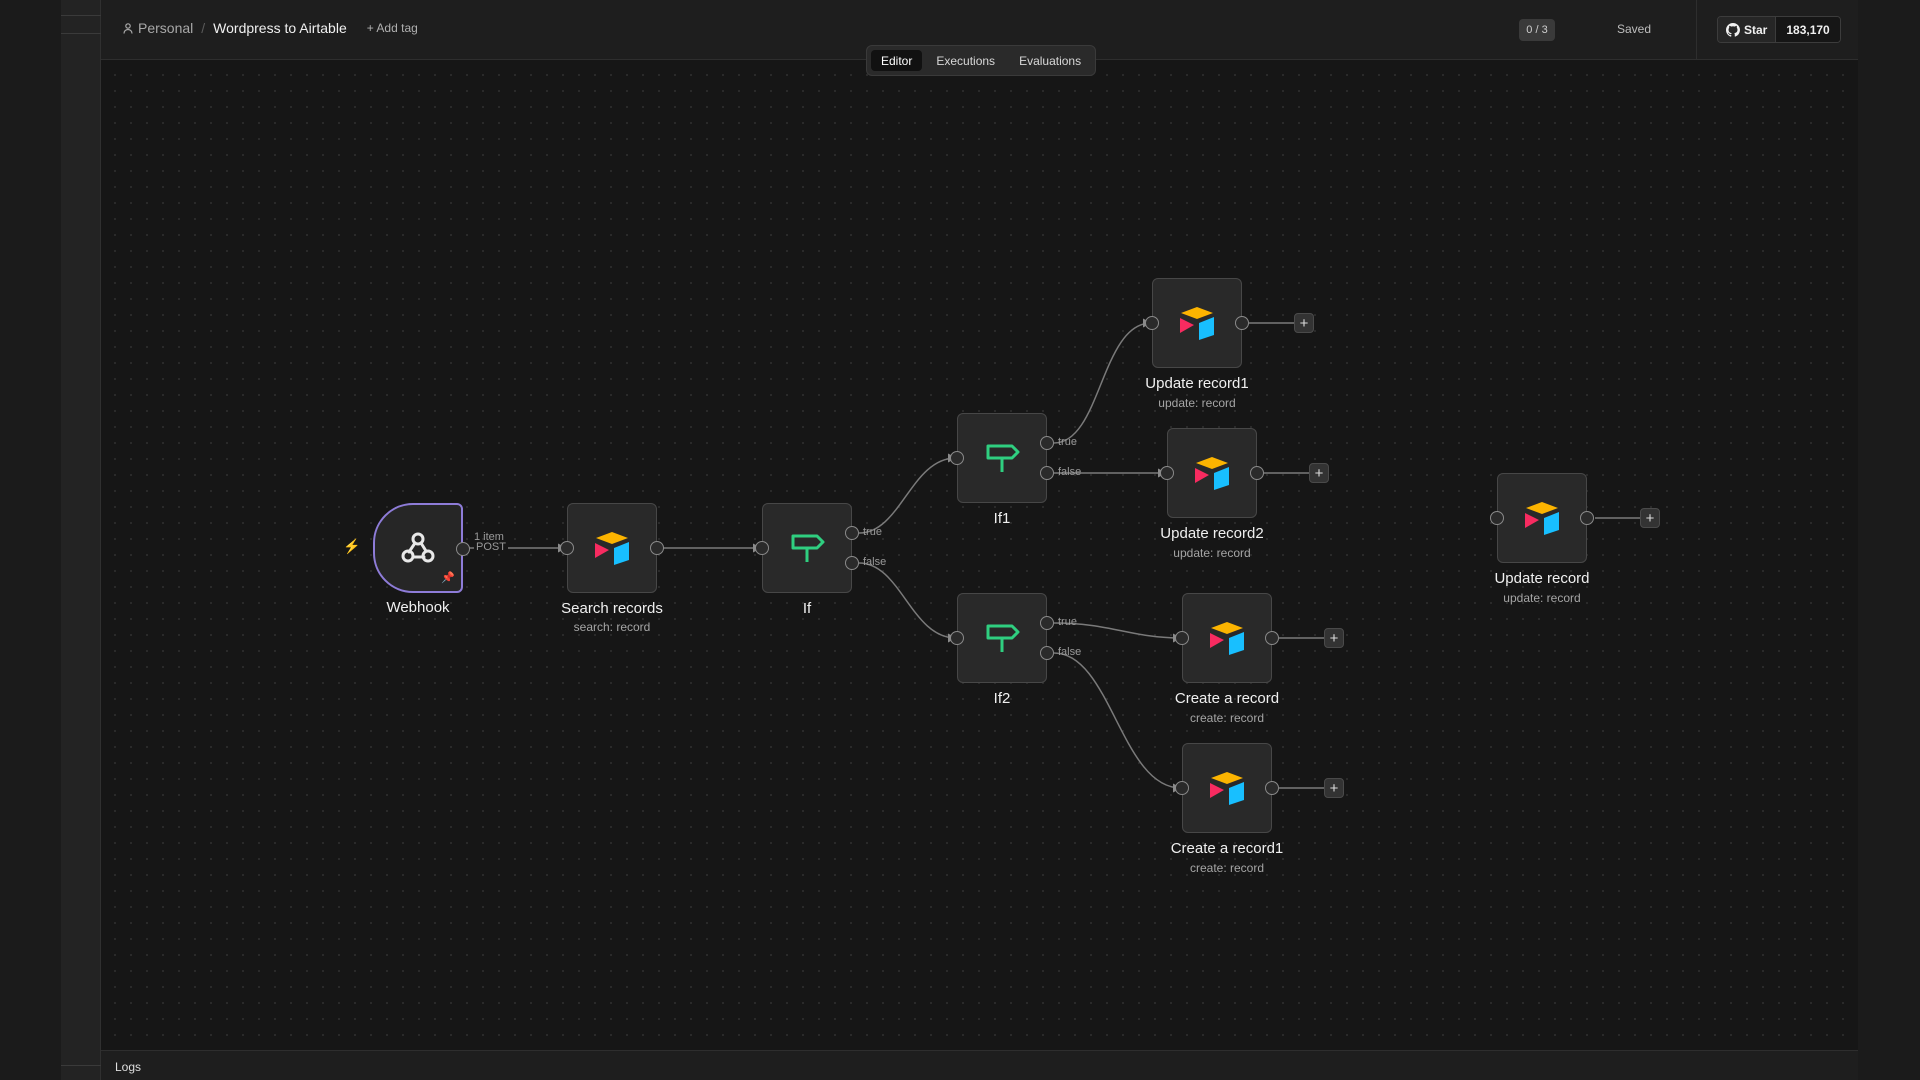 This screenshot has width=1920, height=1080. I want to click on tab-editor: Editor, so click(897, 60).